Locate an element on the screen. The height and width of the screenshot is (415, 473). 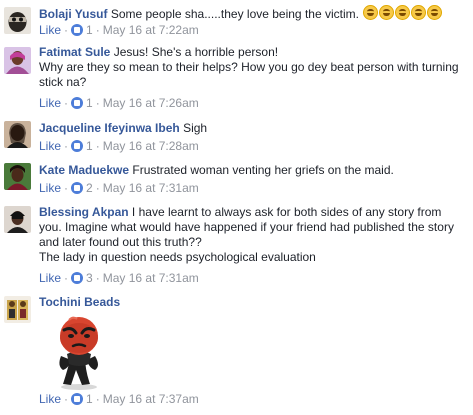
comment-timestamp: May 16 at 7:37am is located at coordinates (151, 399).